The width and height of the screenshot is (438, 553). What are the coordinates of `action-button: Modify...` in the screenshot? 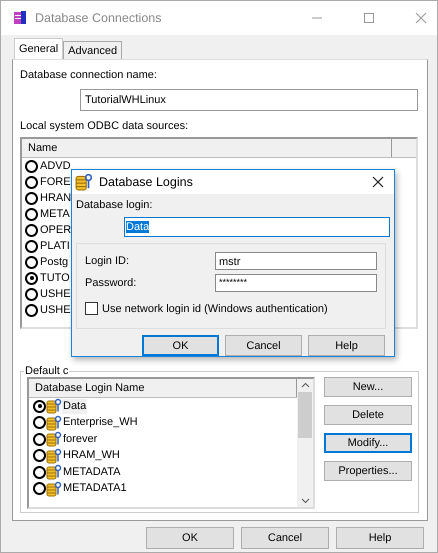 It's located at (368, 443).